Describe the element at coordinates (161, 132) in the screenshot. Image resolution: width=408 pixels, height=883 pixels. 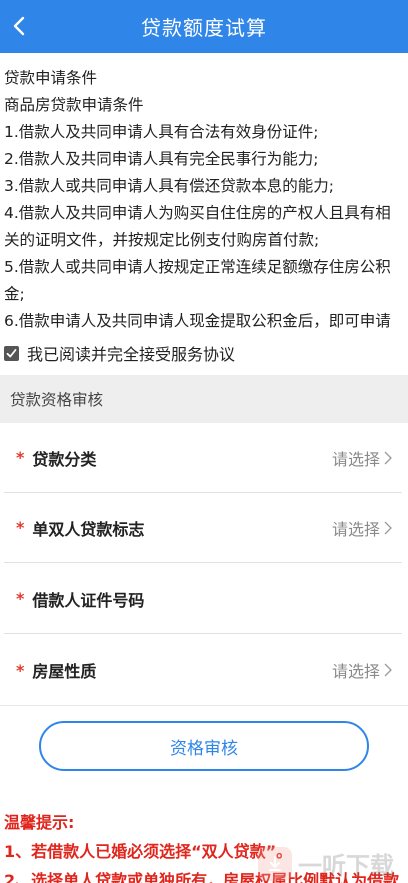
I see `terms-line: 1.借款人及共同申请人具有合法有效身份证件;` at that location.